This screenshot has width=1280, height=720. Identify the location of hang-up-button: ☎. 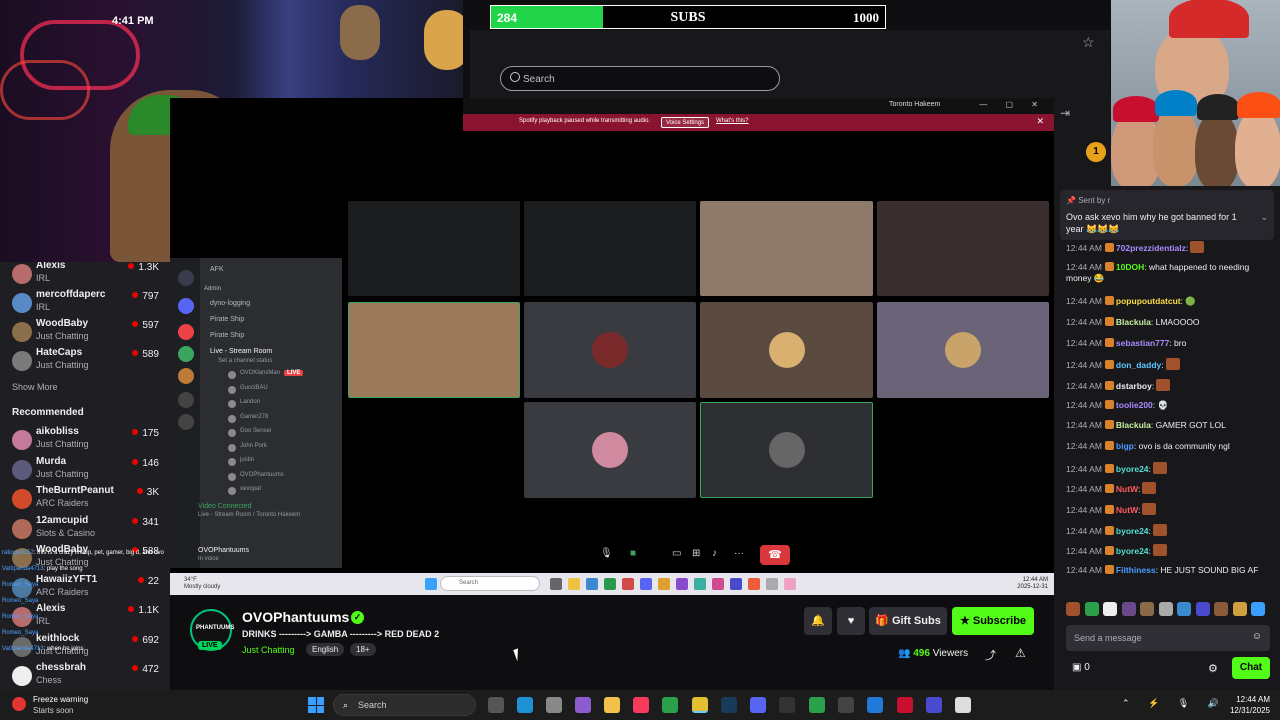
(775, 555).